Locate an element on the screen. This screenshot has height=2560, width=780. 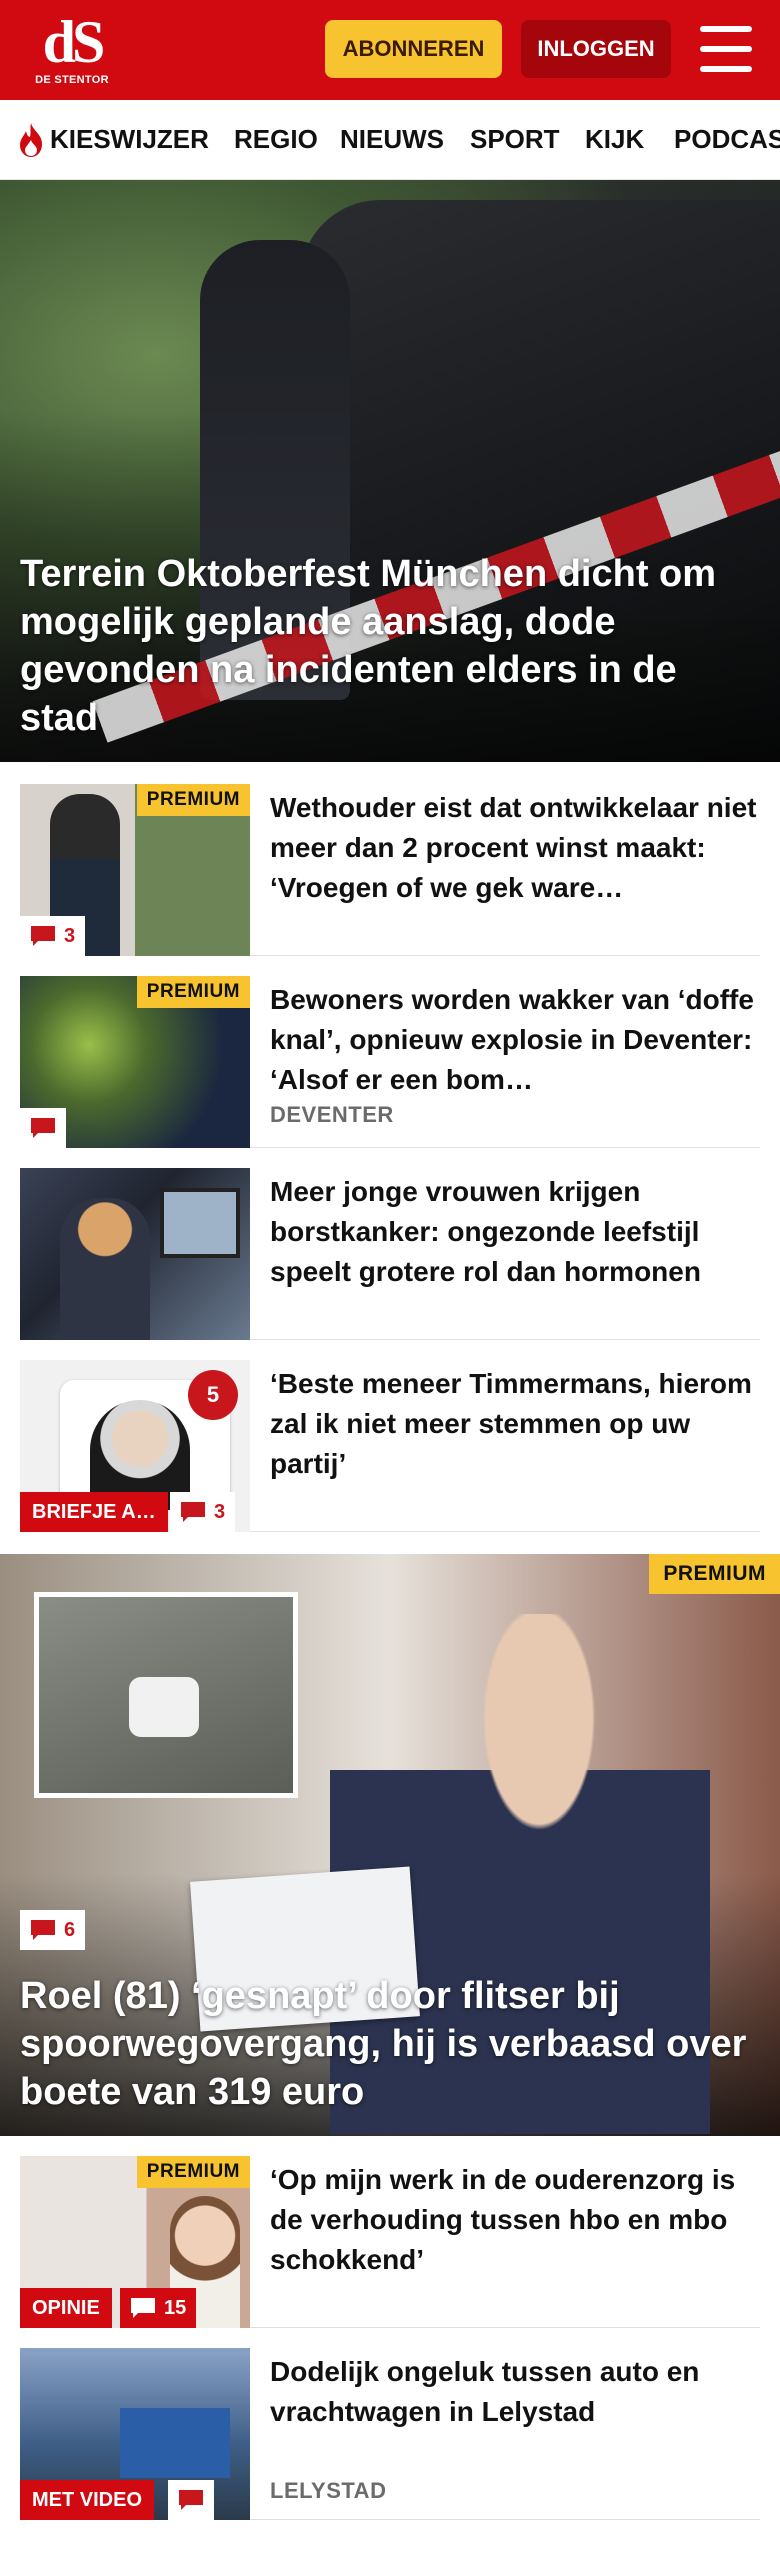
nav-item-kijk: KIJK is located at coordinates (614, 139).